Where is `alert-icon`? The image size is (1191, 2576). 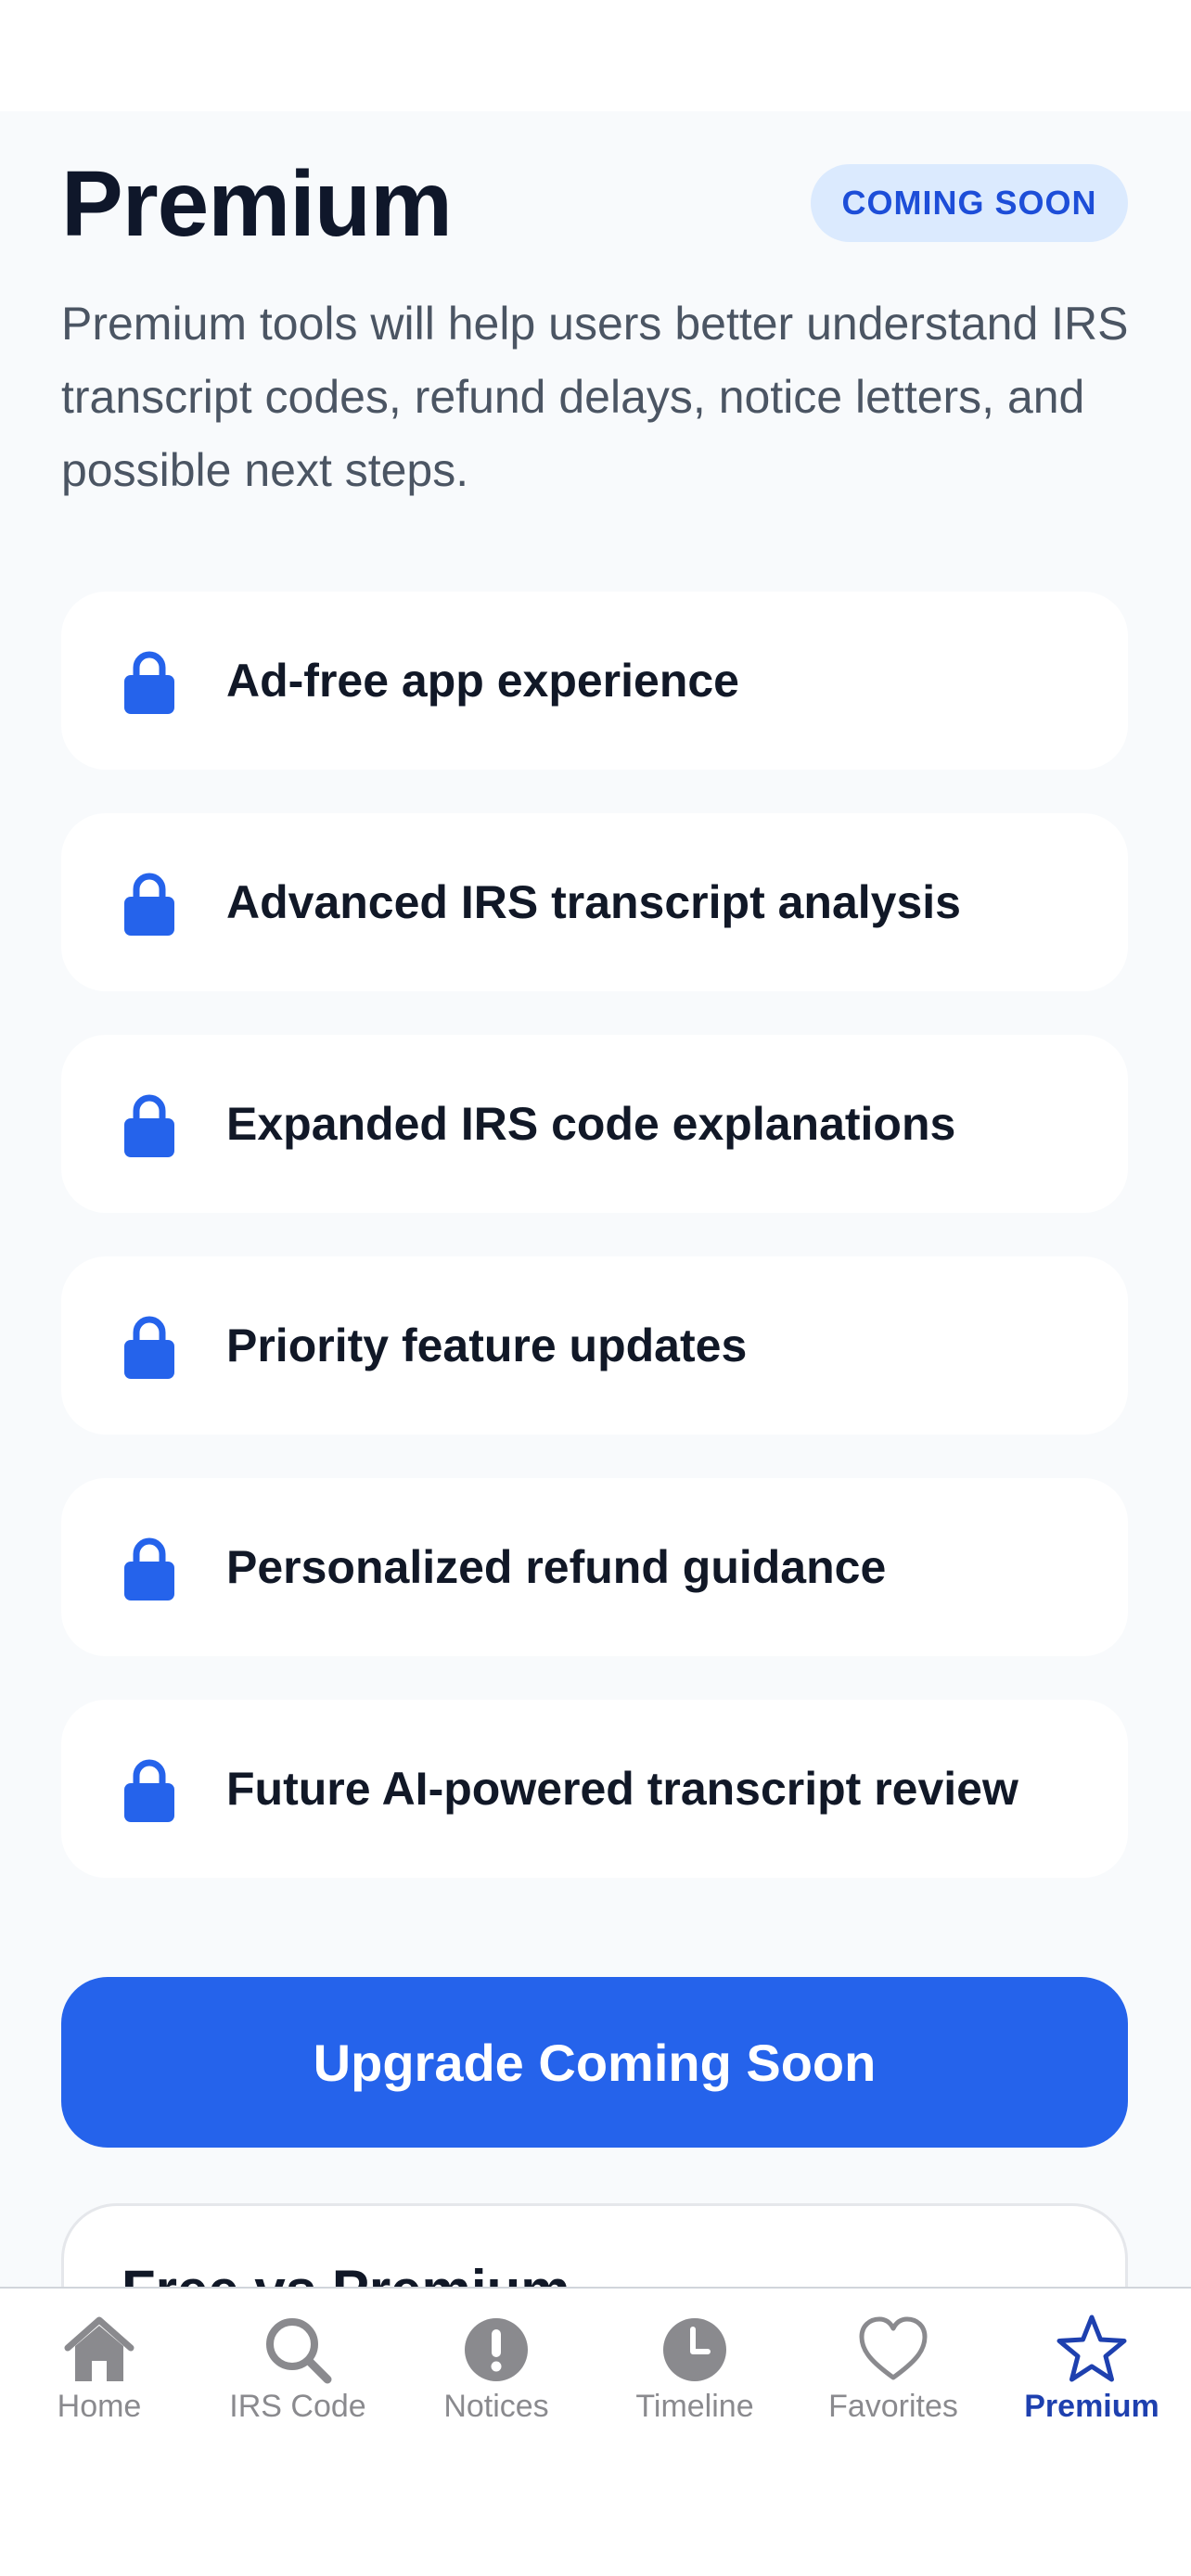
alert-icon is located at coordinates (497, 2350).